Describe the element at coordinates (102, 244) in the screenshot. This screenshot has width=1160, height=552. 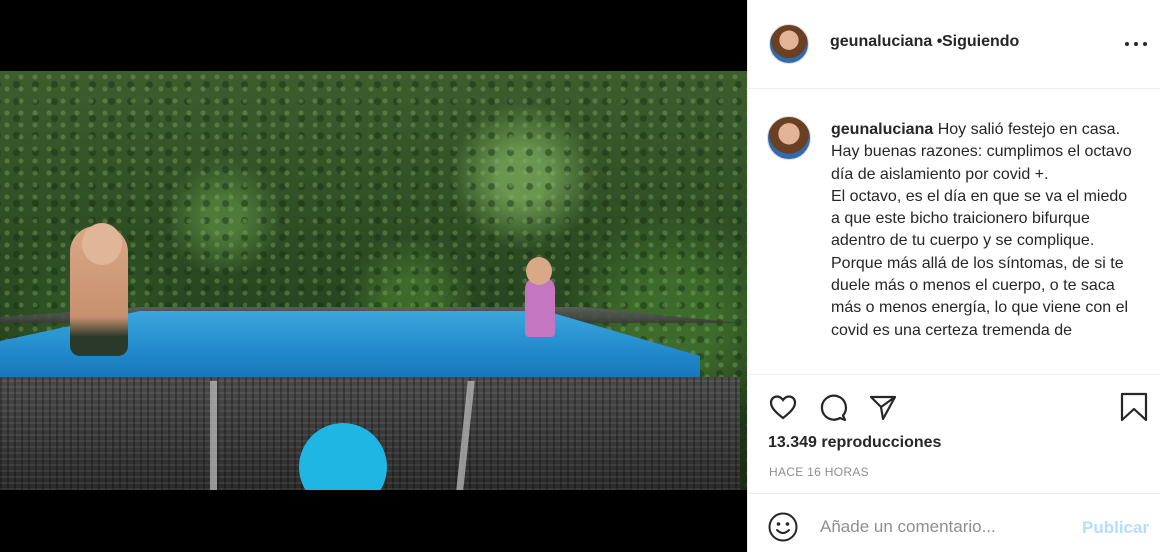
I see `boy-head` at that location.